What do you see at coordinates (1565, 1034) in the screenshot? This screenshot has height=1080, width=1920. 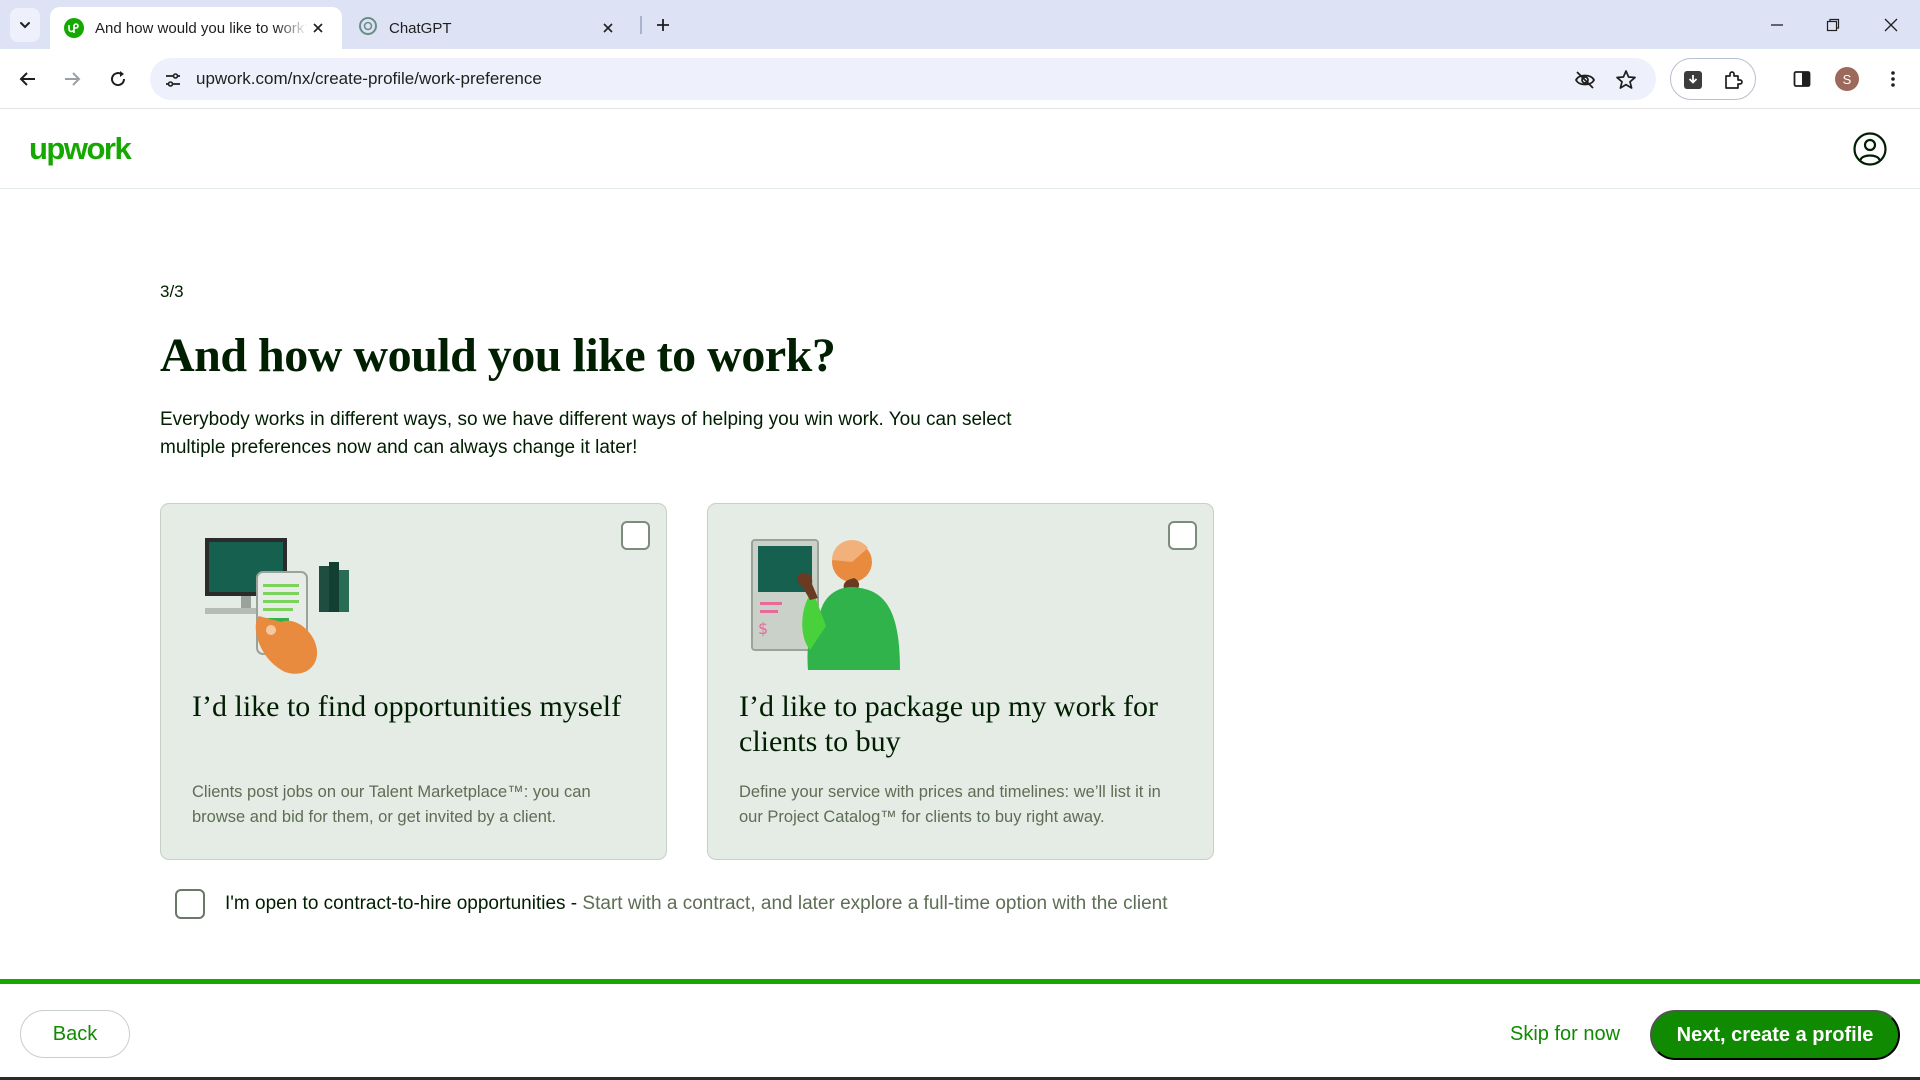 I see `skip-for-now-link: Skip for now` at bounding box center [1565, 1034].